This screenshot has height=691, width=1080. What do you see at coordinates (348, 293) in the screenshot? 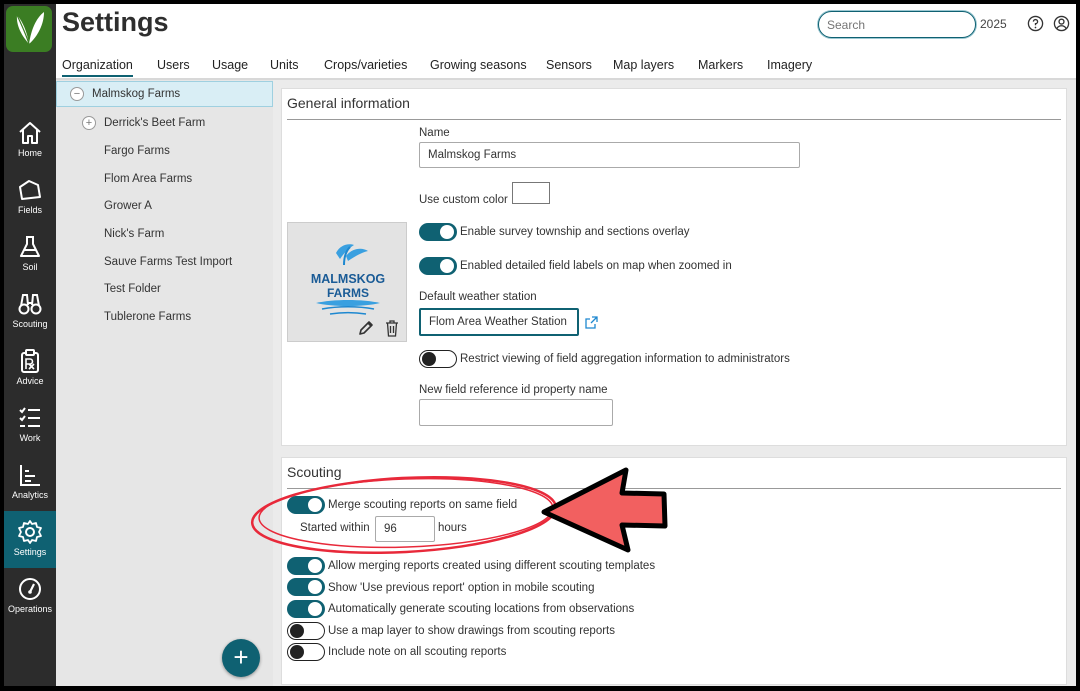
I see `logo-text-farms: FARMS` at bounding box center [348, 293].